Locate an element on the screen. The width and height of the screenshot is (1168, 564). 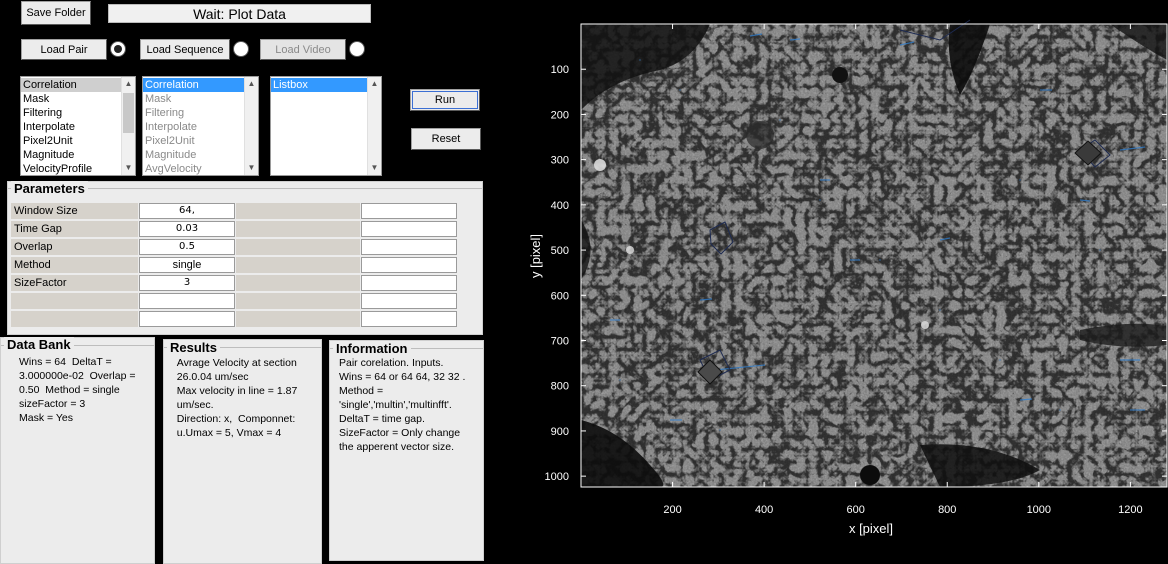
param-label: Overlap is located at coordinates (74, 247).